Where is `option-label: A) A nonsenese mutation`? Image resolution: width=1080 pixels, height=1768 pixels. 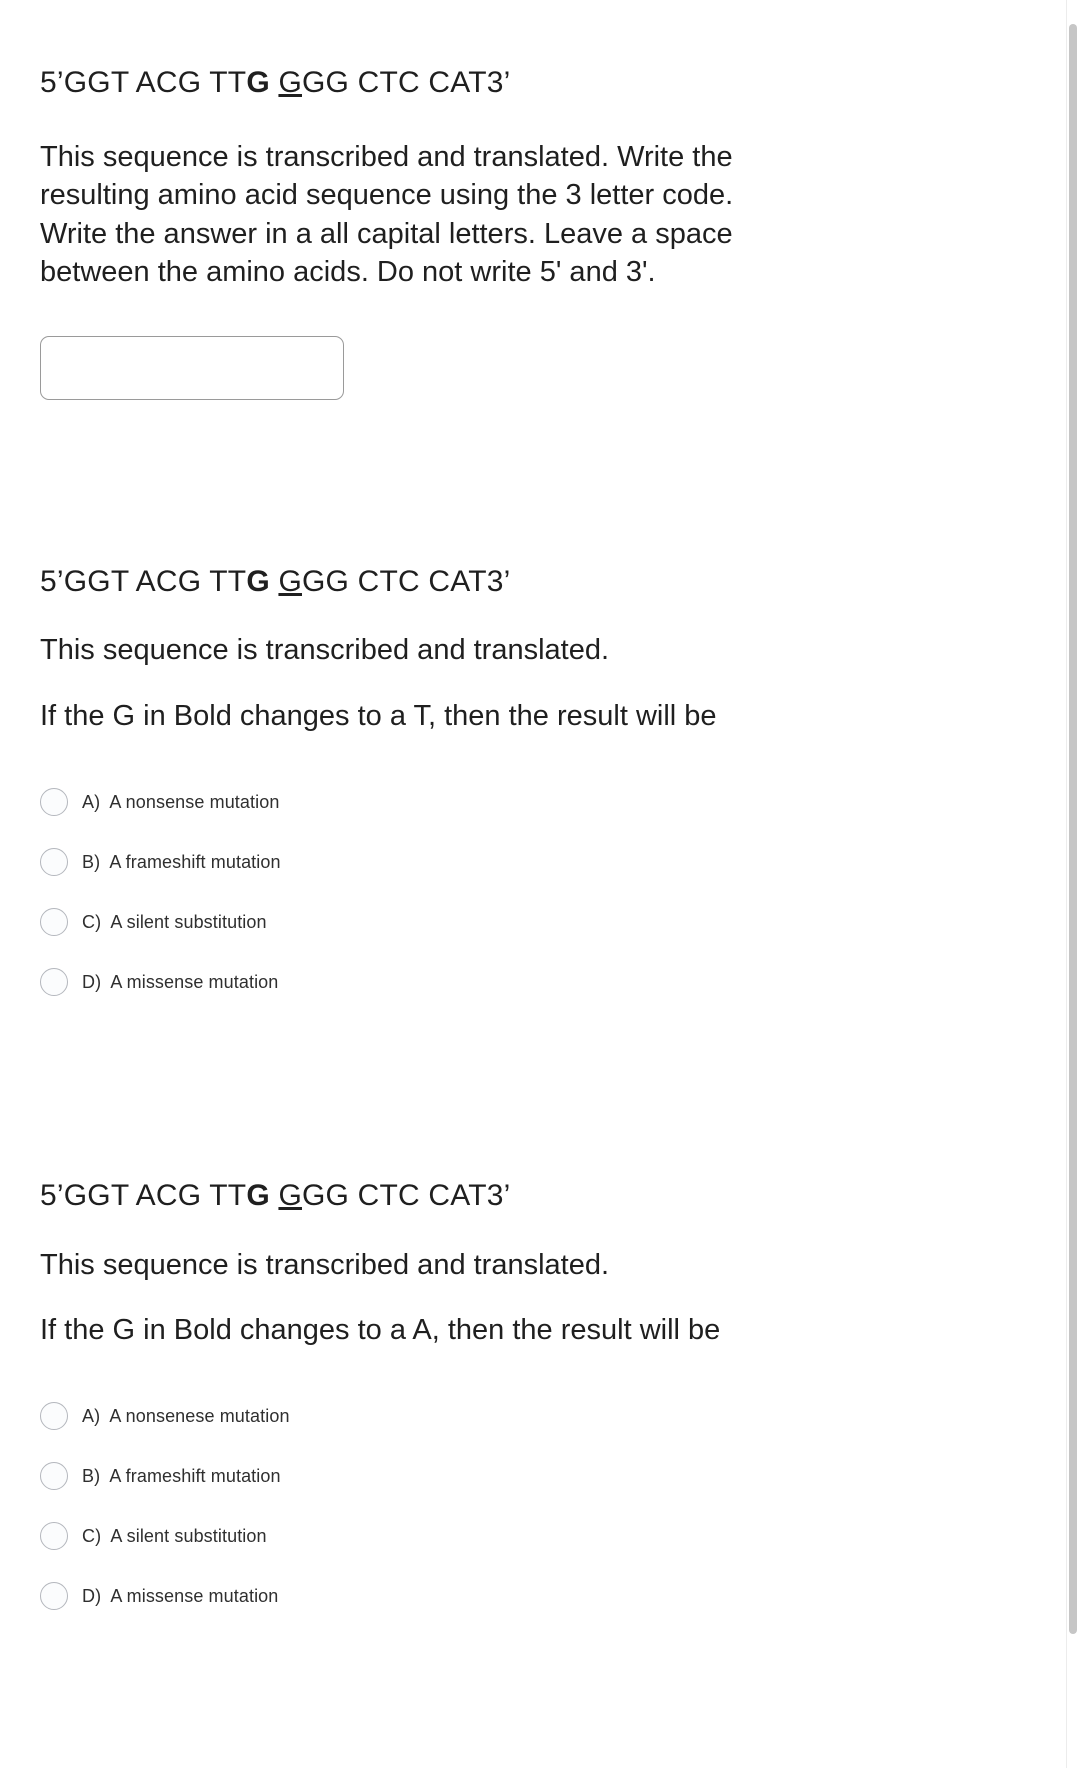 option-label: A) A nonsenese mutation is located at coordinates (186, 1415).